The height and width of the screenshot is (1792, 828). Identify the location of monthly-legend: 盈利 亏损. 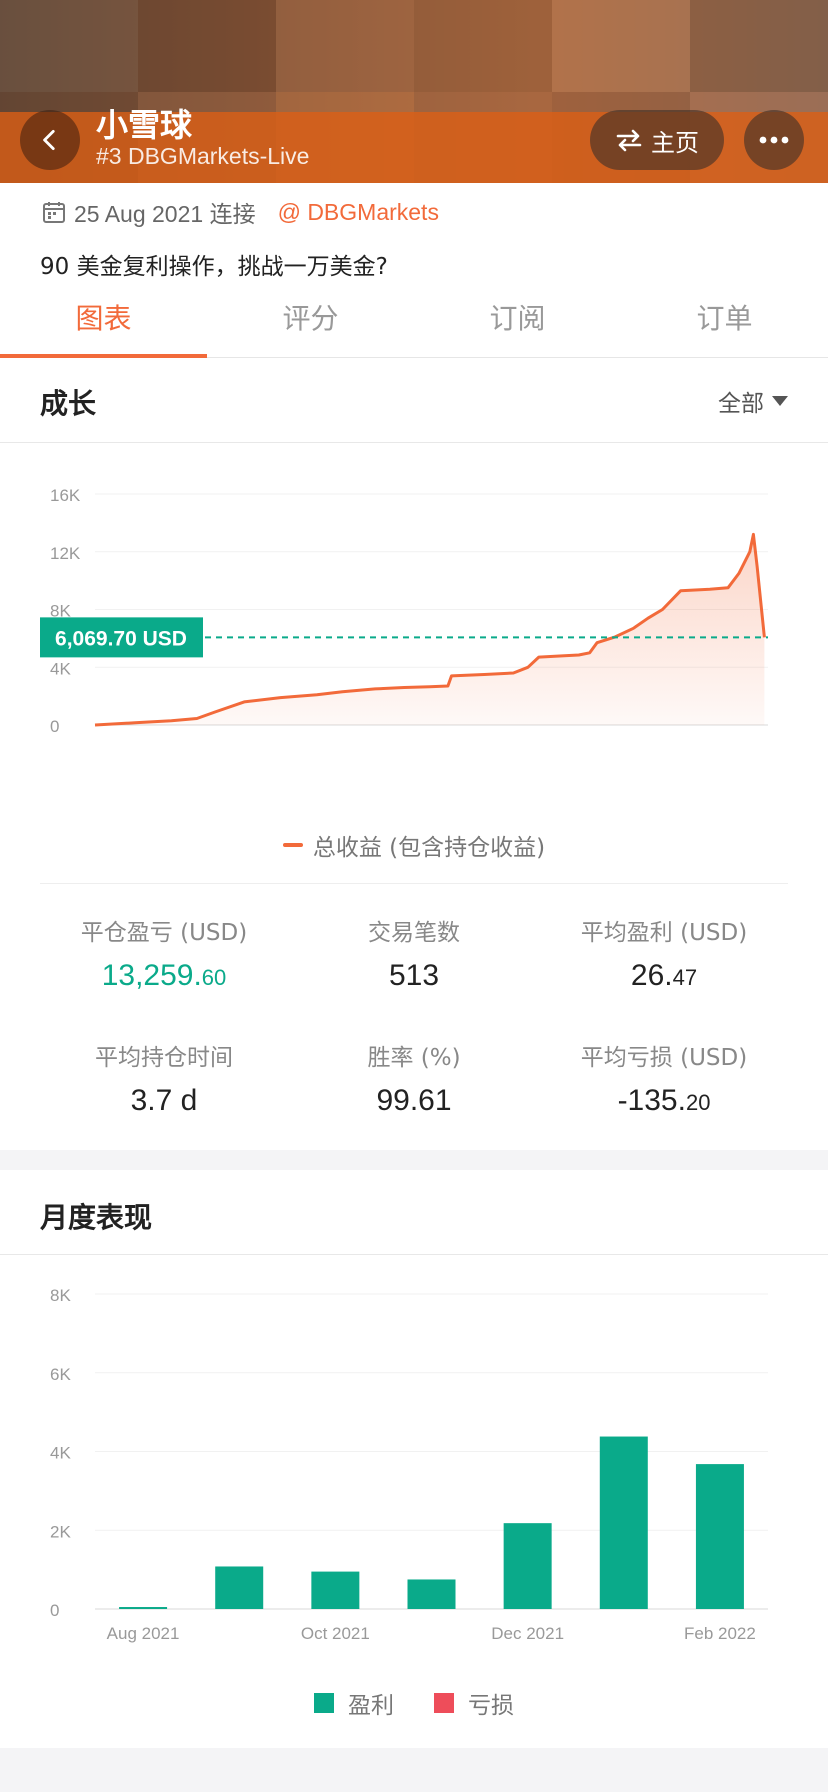
(414, 1703).